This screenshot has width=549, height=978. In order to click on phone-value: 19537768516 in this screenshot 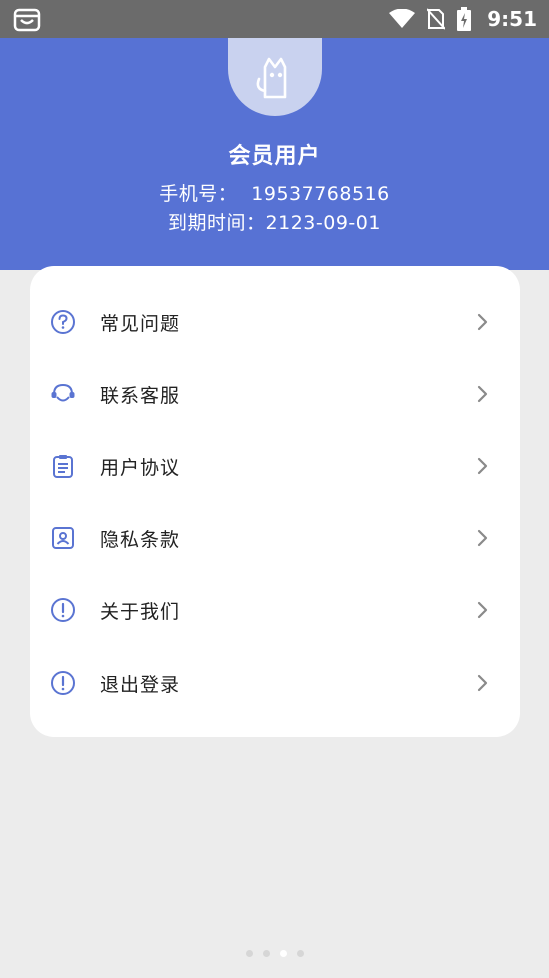, I will do `click(320, 194)`.